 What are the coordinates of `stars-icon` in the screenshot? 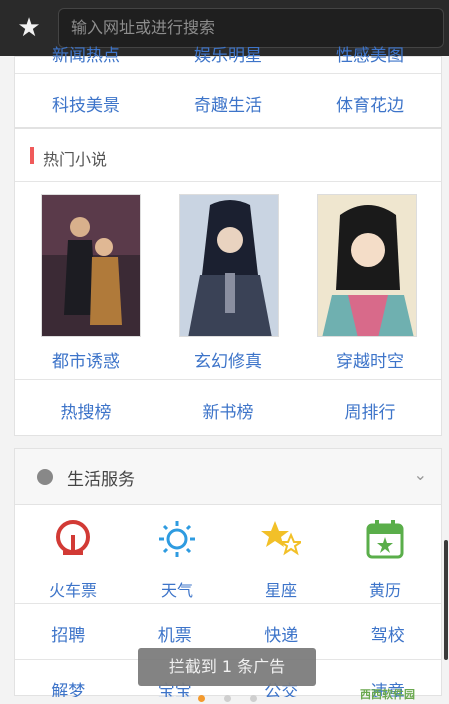 It's located at (283, 538).